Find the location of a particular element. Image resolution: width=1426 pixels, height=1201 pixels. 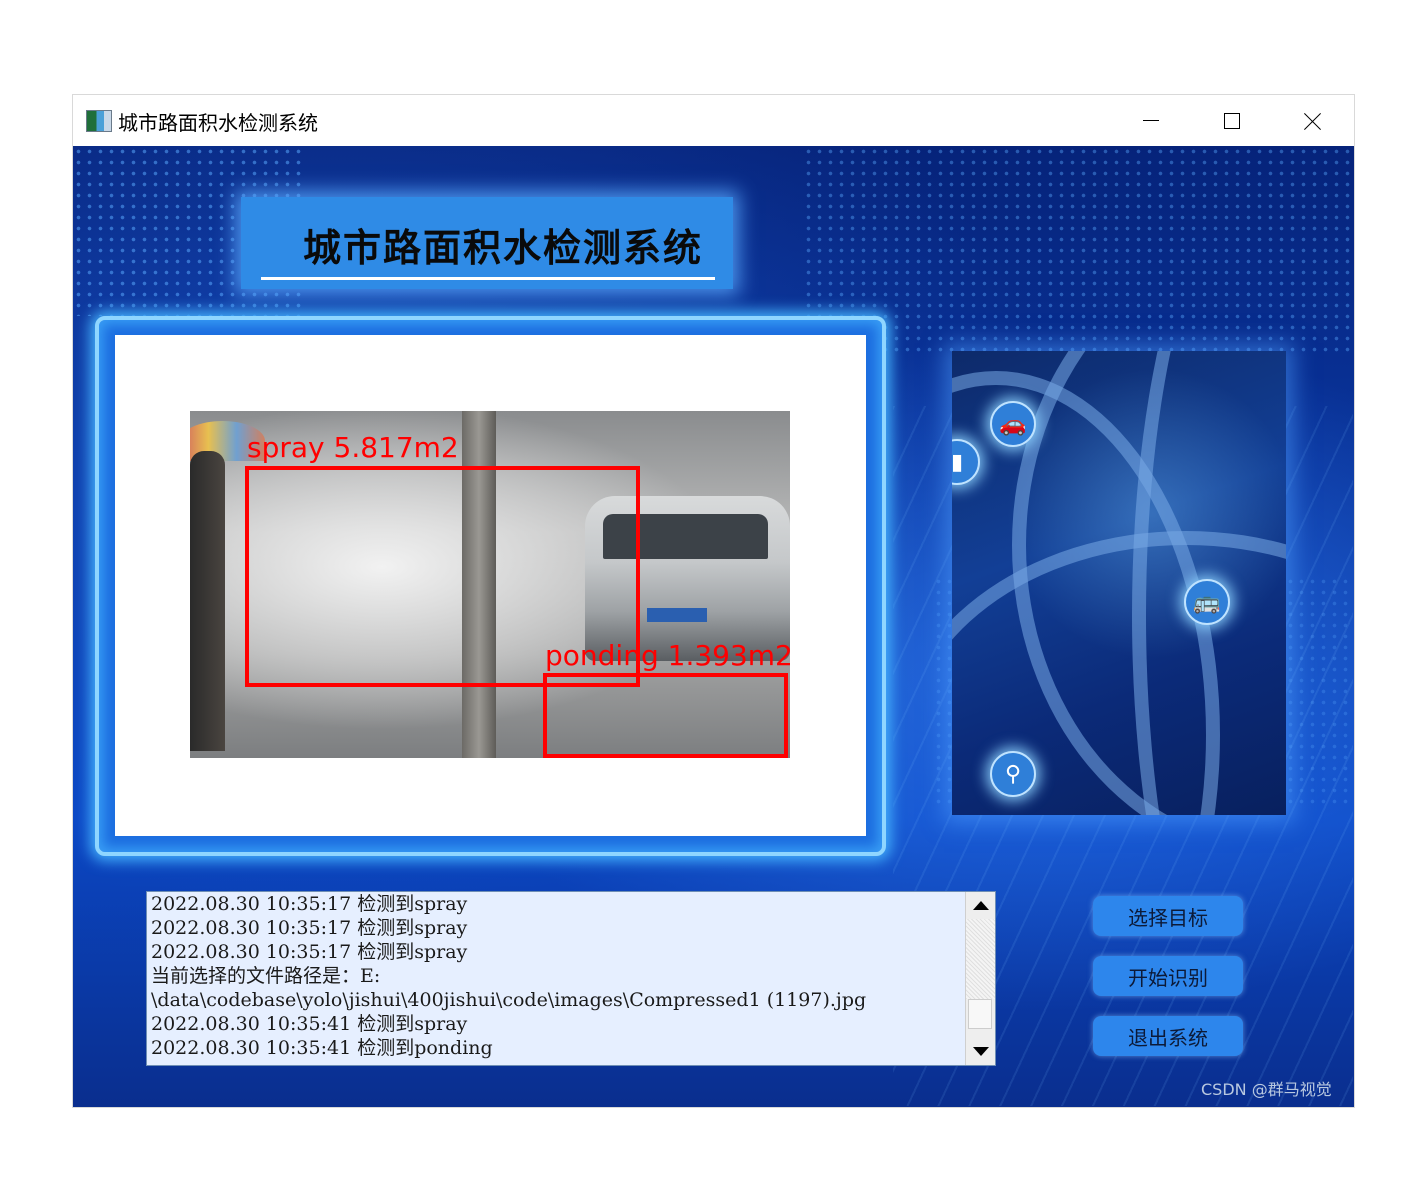

pedestrian-shape is located at coordinates (207, 601).